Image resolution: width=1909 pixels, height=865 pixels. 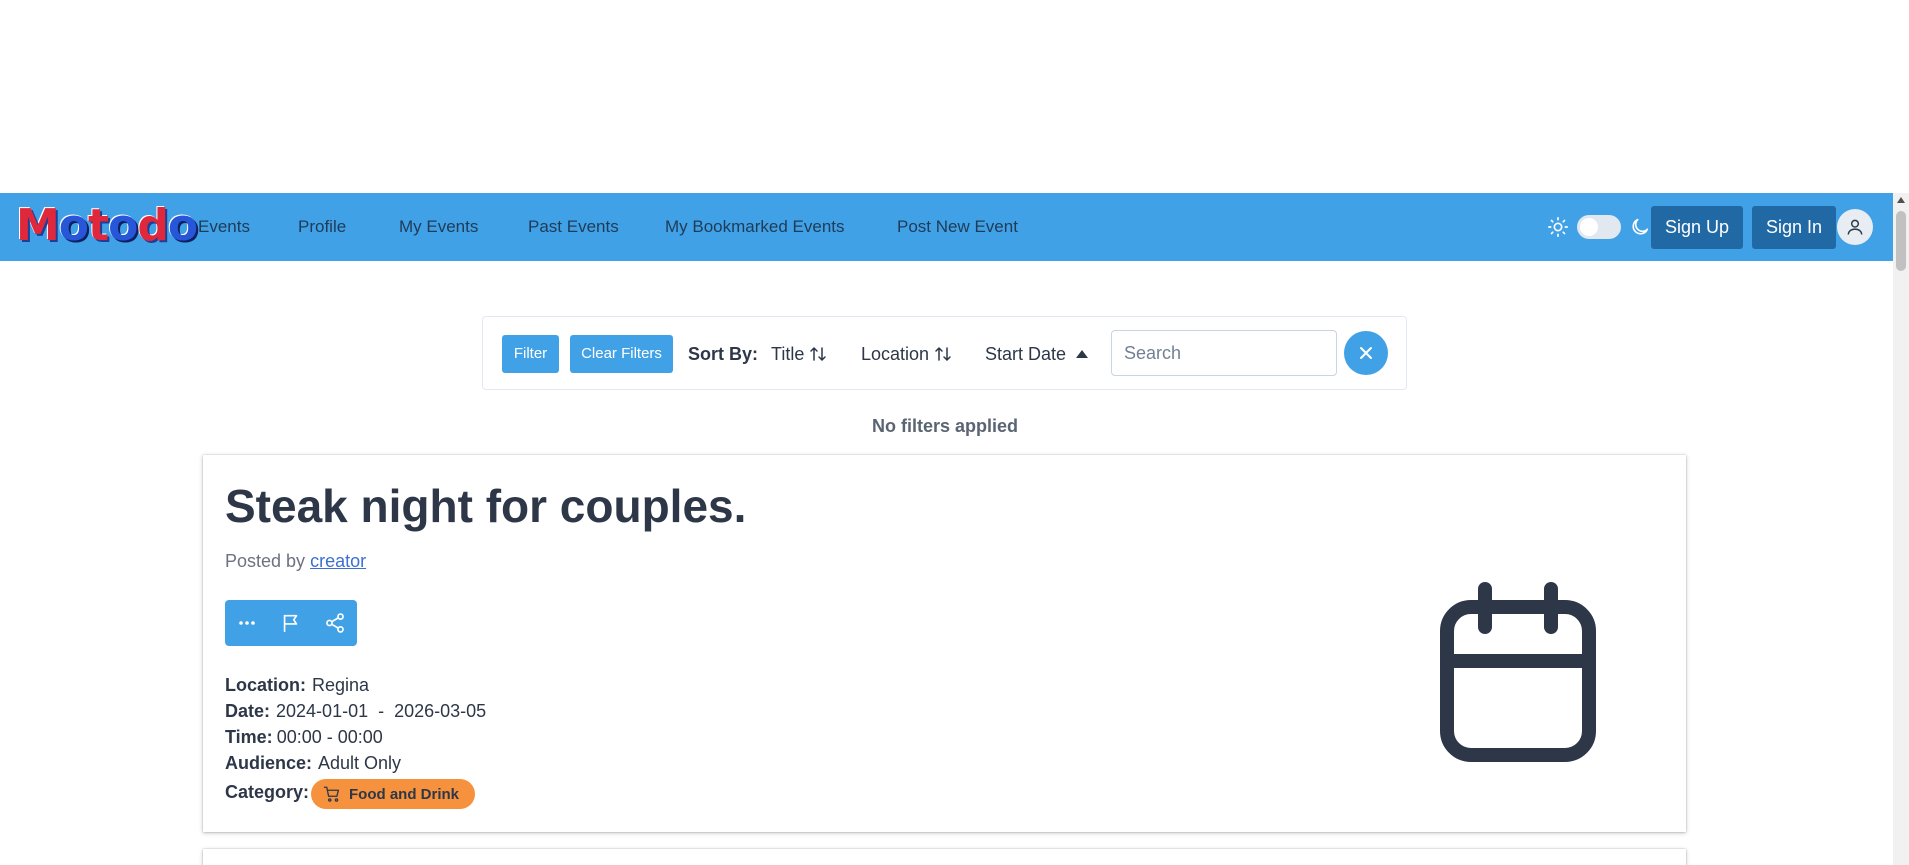 I want to click on scroll-thumb, so click(x=1901, y=241).